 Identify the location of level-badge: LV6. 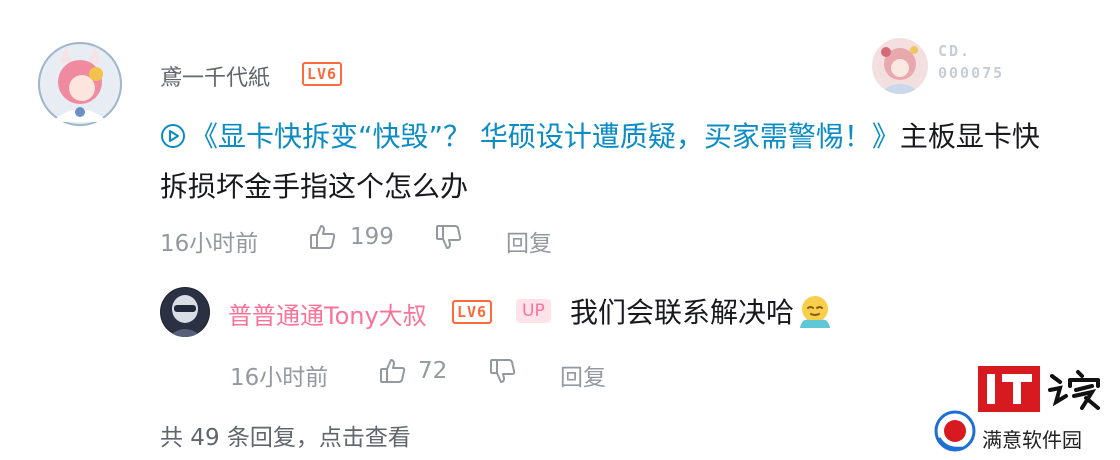
(322, 74).